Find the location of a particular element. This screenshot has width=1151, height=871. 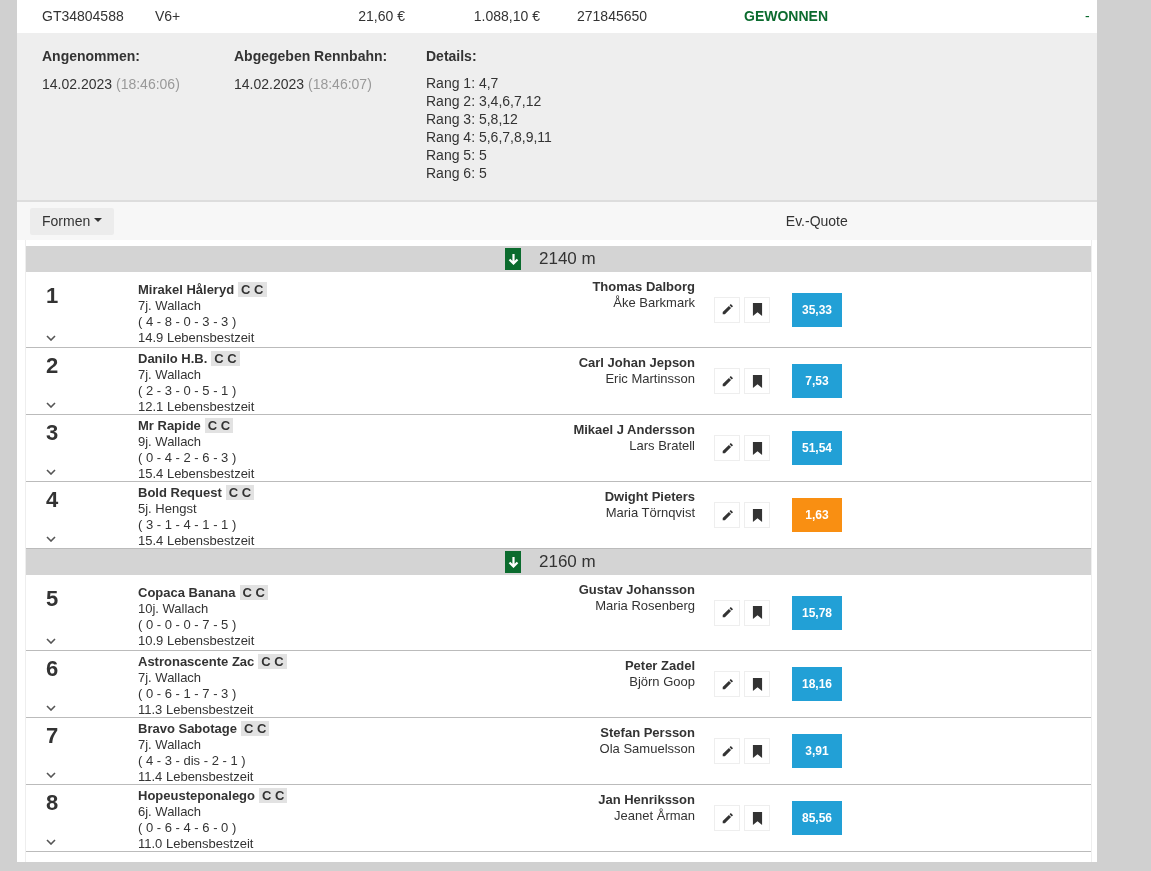

distance-label: 2160 m is located at coordinates (567, 562).